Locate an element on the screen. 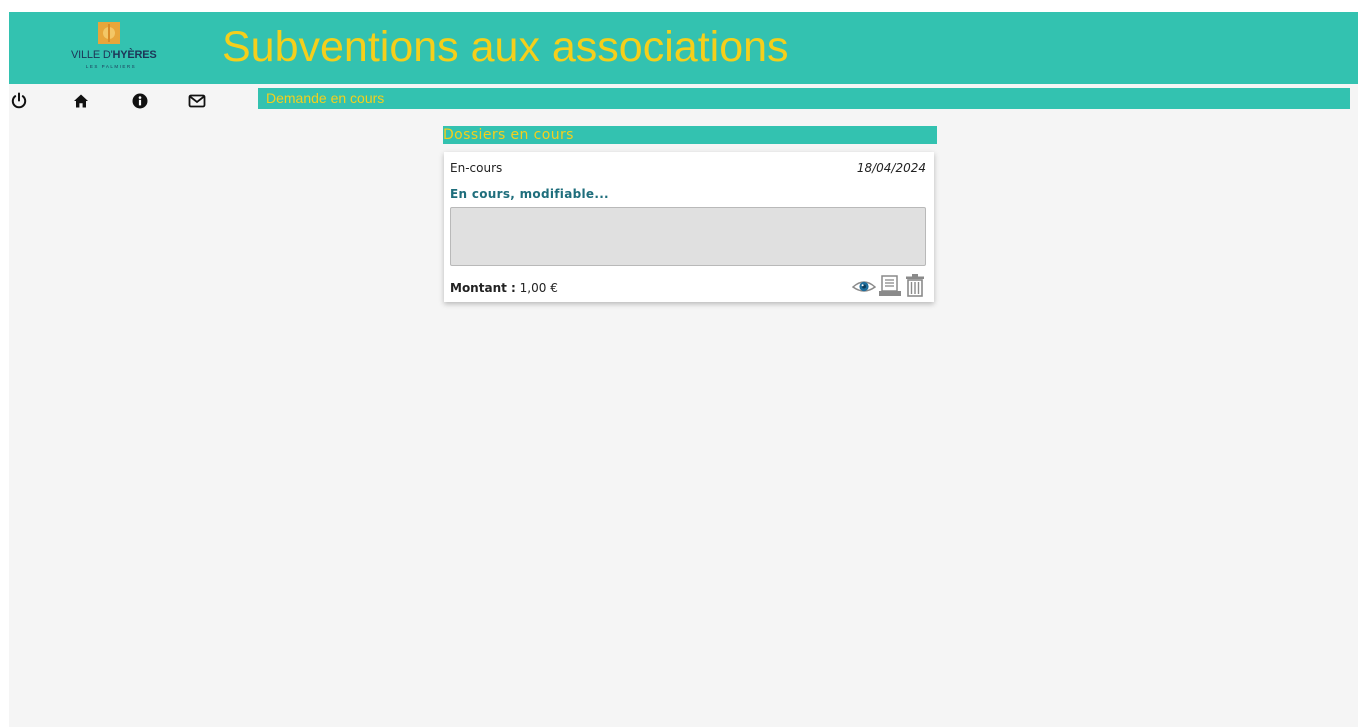 The height and width of the screenshot is (727, 1358). logo-tagline: LES PALMIERS is located at coordinates (111, 66).